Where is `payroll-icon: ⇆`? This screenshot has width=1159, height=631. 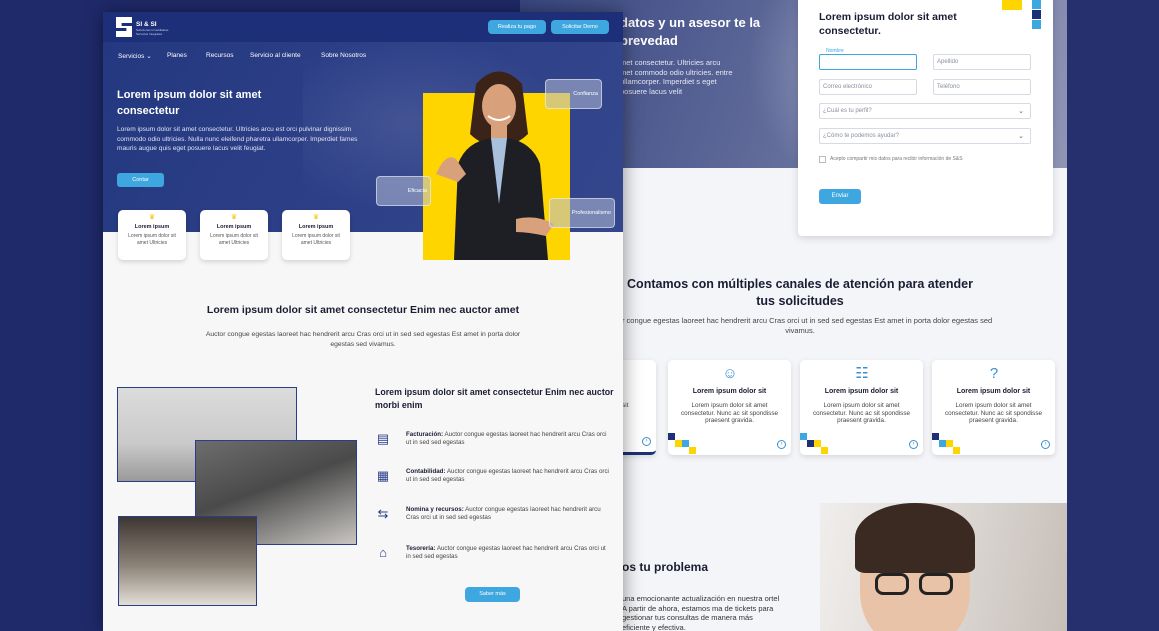 payroll-icon: ⇆ is located at coordinates (383, 513).